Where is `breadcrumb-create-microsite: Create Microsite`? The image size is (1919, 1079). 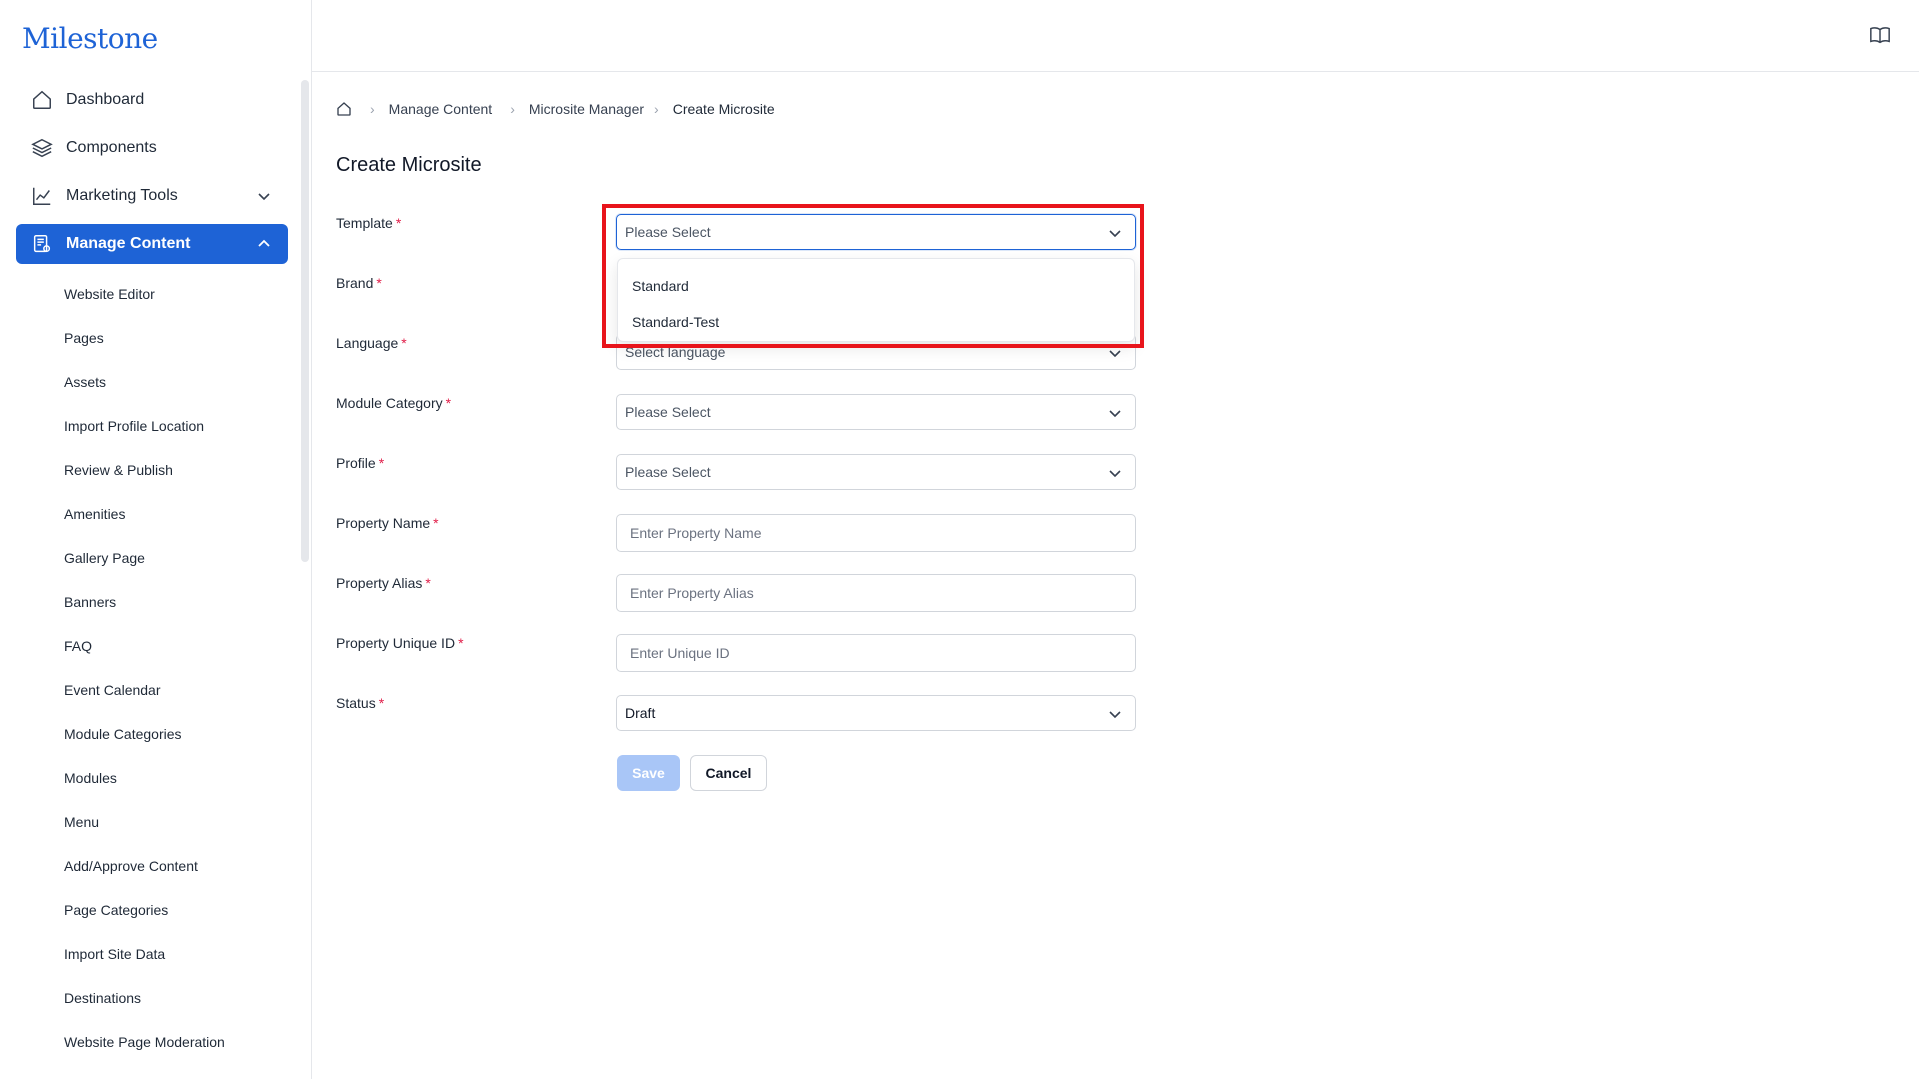
breadcrumb-create-microsite: Create Microsite is located at coordinates (723, 109).